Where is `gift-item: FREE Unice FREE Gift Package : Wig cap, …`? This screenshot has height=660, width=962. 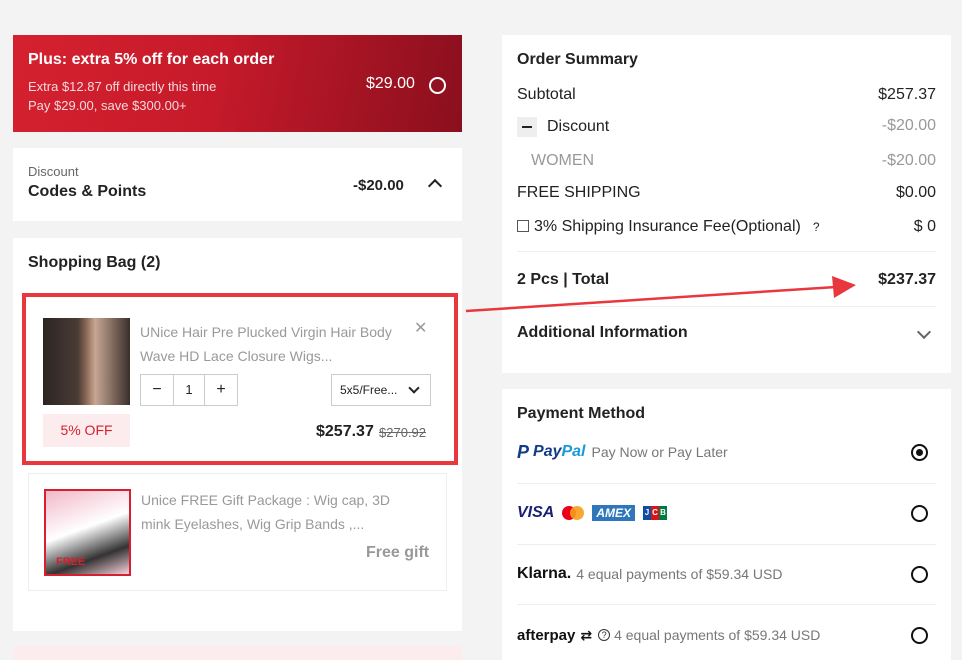
gift-item: FREE Unice FREE Gift Package : Wig cap, … is located at coordinates (237, 532).